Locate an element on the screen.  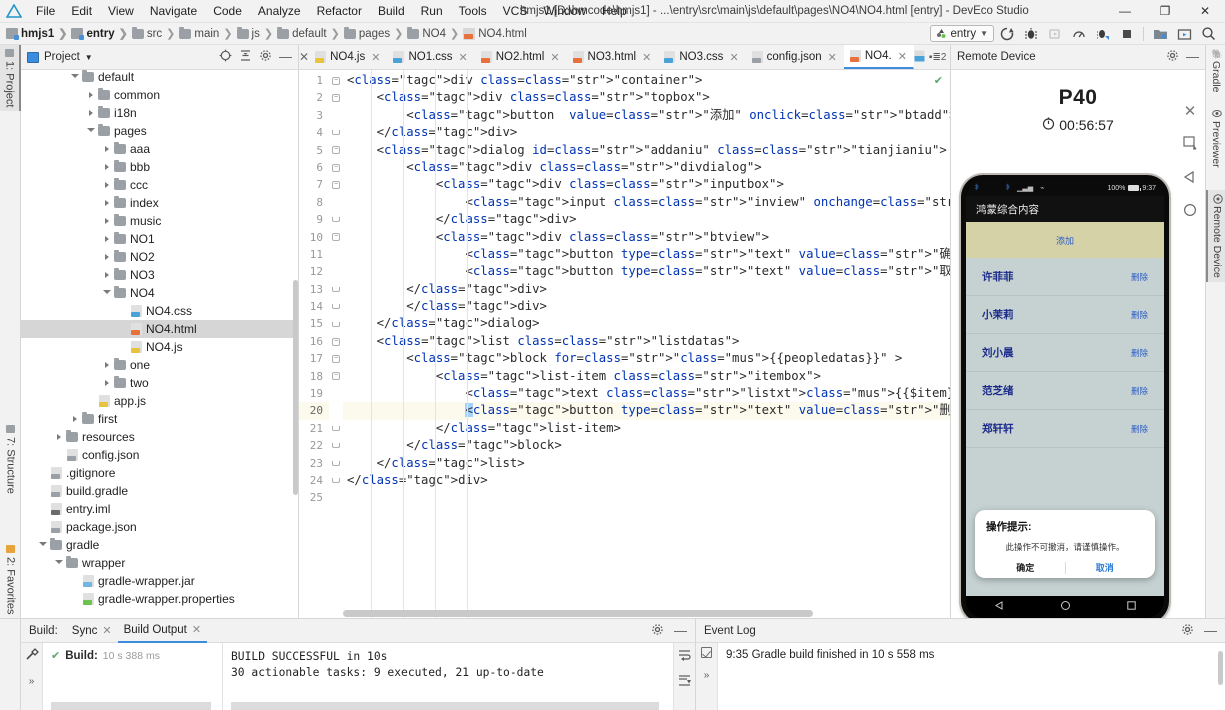
tree-node-bbb: bbb is located at coordinates (159, 167).